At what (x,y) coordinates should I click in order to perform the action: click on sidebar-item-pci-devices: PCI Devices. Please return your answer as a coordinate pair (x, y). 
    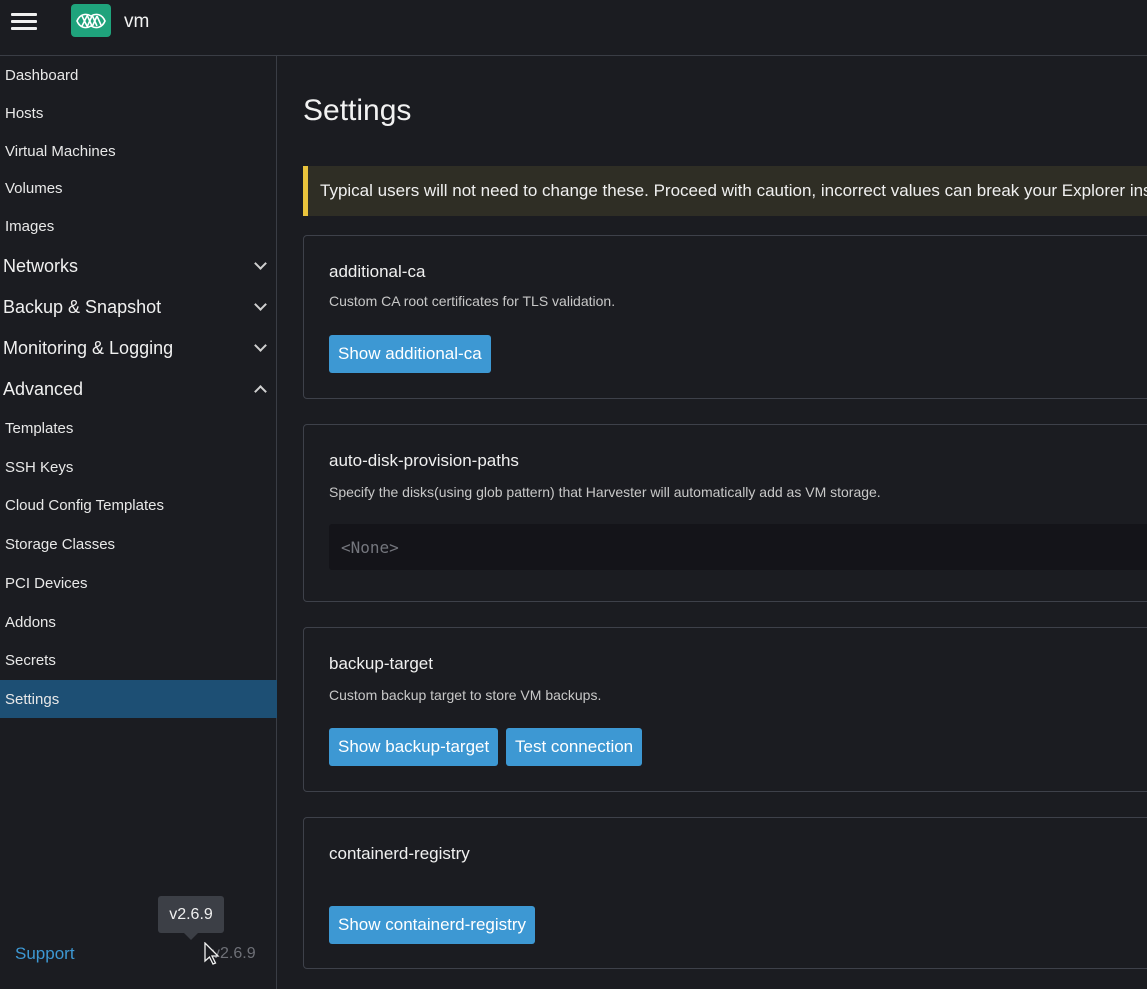
    Looking at the image, I should click on (138, 583).